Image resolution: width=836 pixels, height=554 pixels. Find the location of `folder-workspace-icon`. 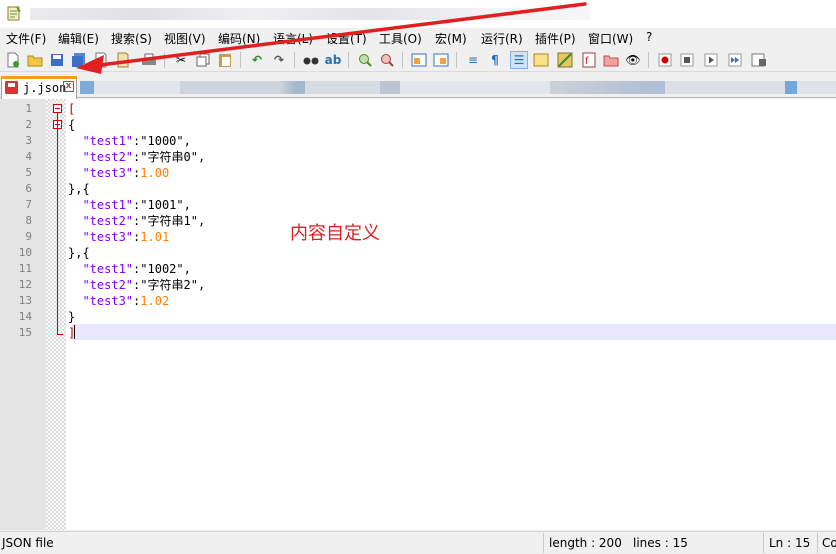

folder-workspace-icon is located at coordinates (611, 60).